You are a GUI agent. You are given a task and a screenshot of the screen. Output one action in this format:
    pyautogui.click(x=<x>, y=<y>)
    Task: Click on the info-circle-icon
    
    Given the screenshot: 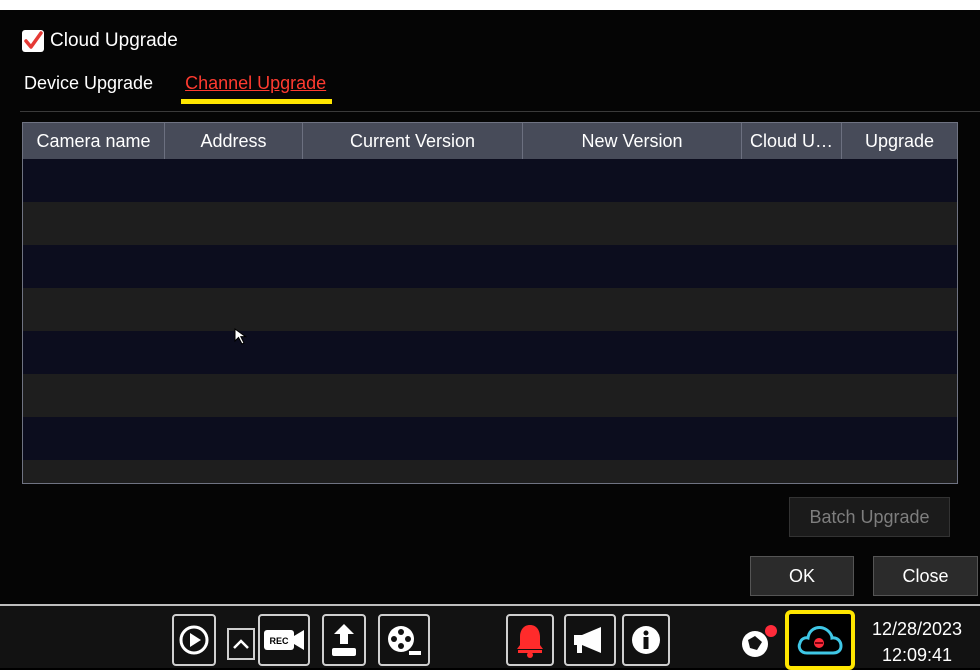 What is the action you would take?
    pyautogui.click(x=646, y=640)
    